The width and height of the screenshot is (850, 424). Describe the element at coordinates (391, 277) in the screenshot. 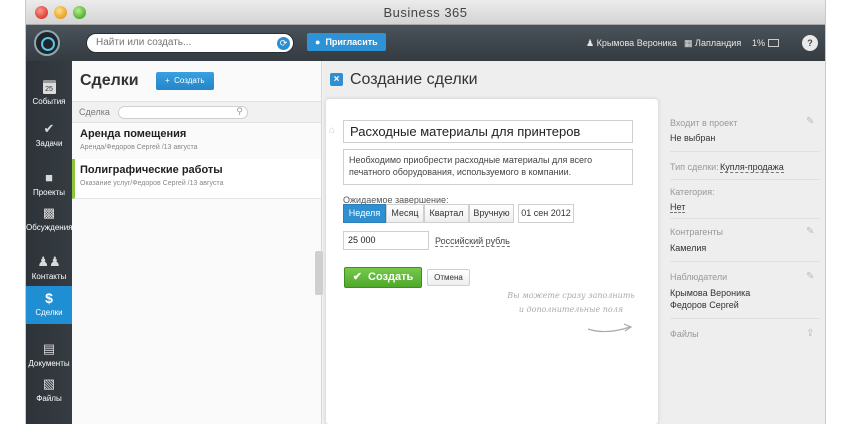

I see `create-button-label: Создать` at that location.